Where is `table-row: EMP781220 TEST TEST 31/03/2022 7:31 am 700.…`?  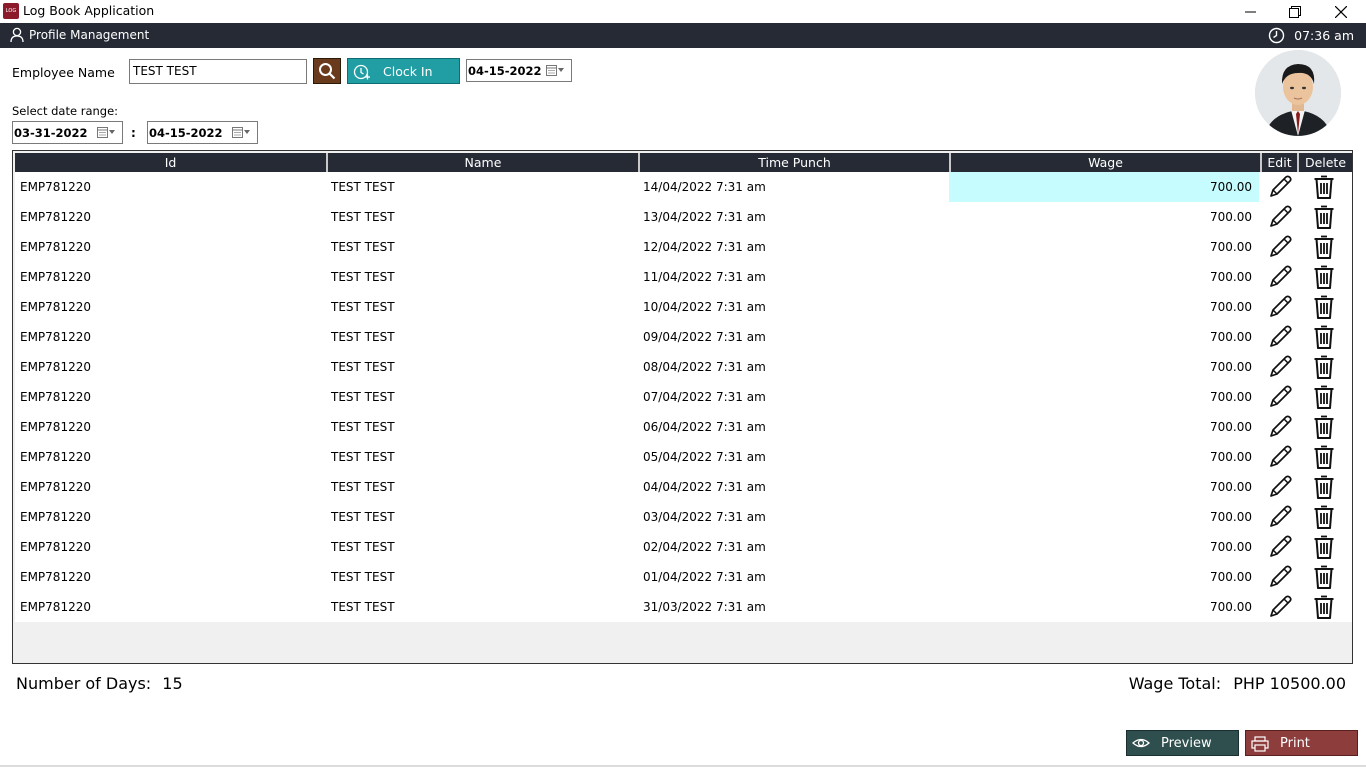
table-row: EMP781220 TEST TEST 31/03/2022 7:31 am 700.… is located at coordinates (683, 607).